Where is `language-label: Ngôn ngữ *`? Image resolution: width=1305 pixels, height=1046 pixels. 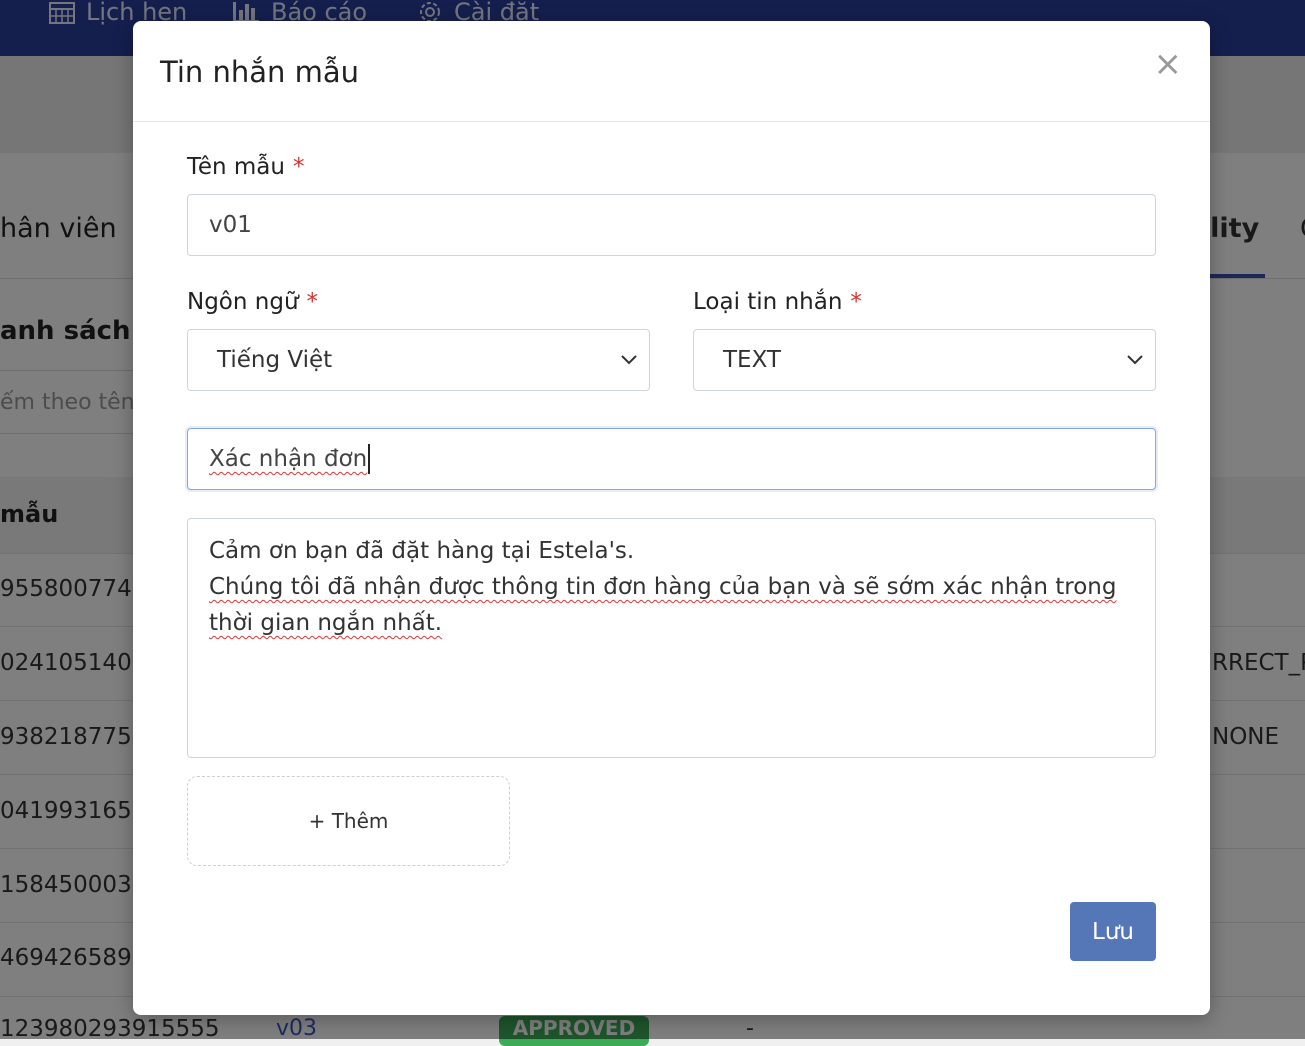 language-label: Ngôn ngữ * is located at coordinates (252, 302).